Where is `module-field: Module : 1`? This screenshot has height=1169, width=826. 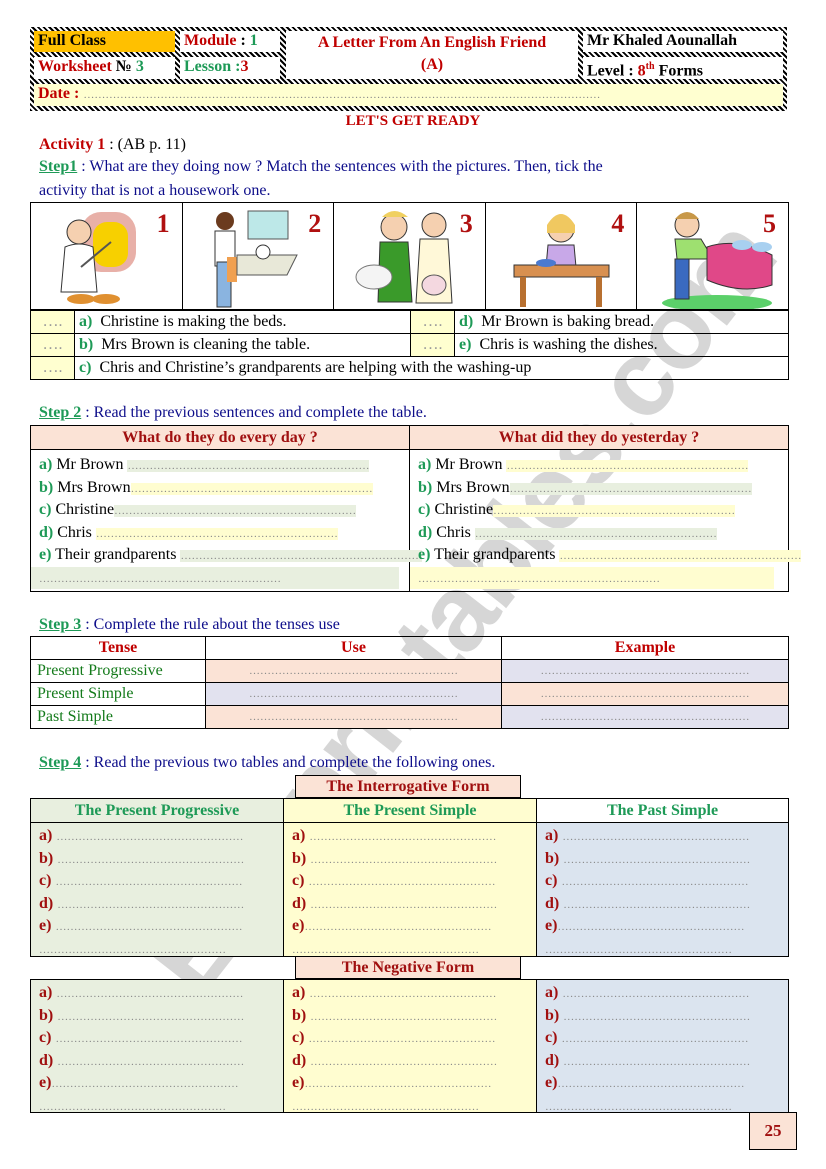 module-field: Module : 1 is located at coordinates (230, 41).